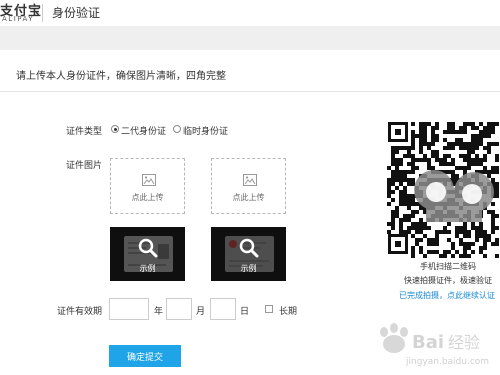 This screenshot has width=500, height=375. What do you see at coordinates (223, 309) in the screenshot?
I see `day-input` at bounding box center [223, 309].